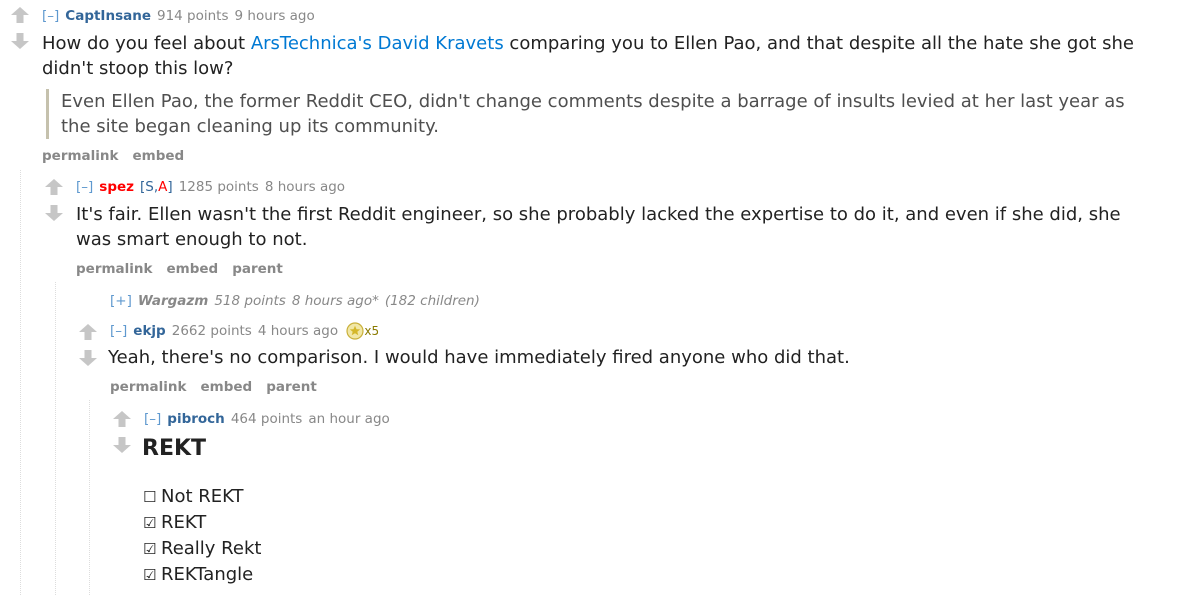  I want to click on score: 2662 points, so click(211, 331).